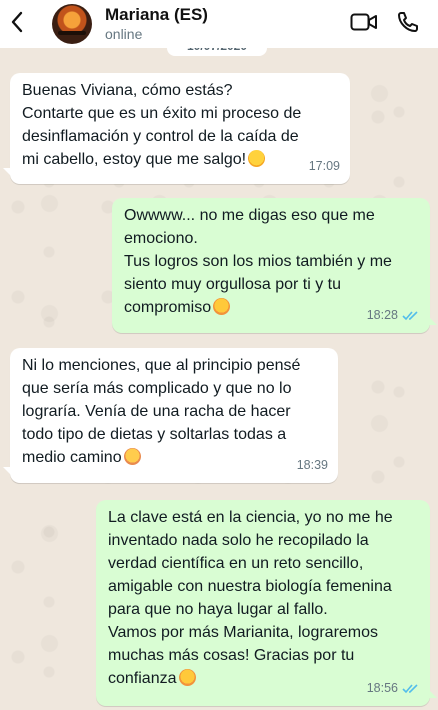  What do you see at coordinates (232, 284) in the screenshot?
I see `message-line: siento muy orgullosa por ti y tu` at bounding box center [232, 284].